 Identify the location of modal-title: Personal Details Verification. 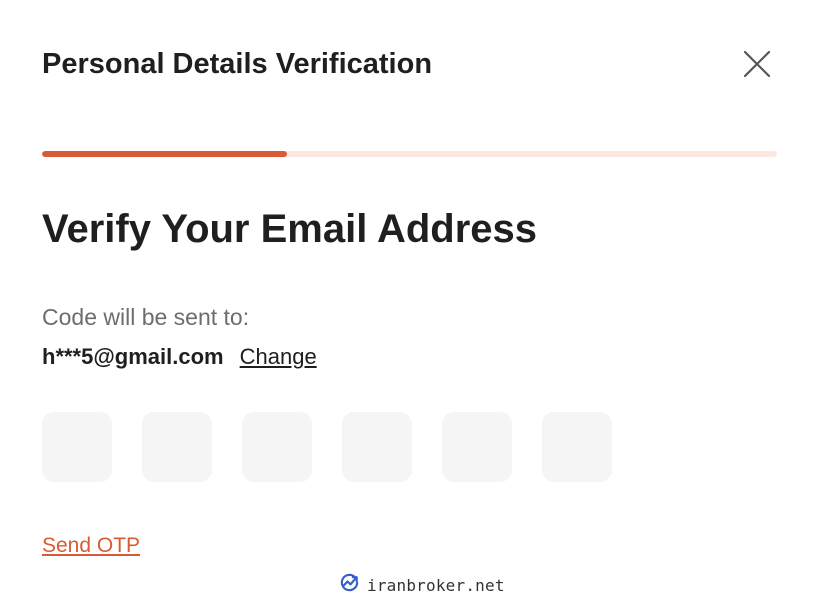
(237, 64).